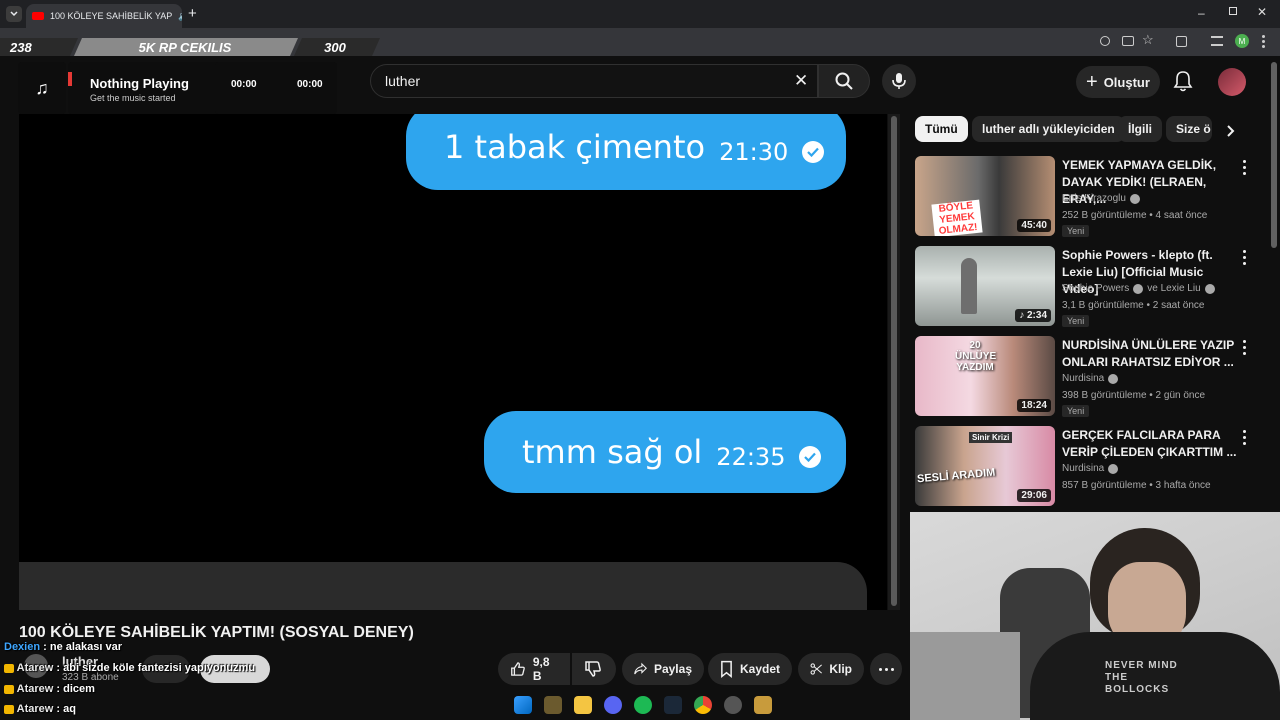 The width and height of the screenshot is (1280, 720). What do you see at coordinates (335, 47) in the screenshot?
I see `overlay-right-count: 300` at bounding box center [335, 47].